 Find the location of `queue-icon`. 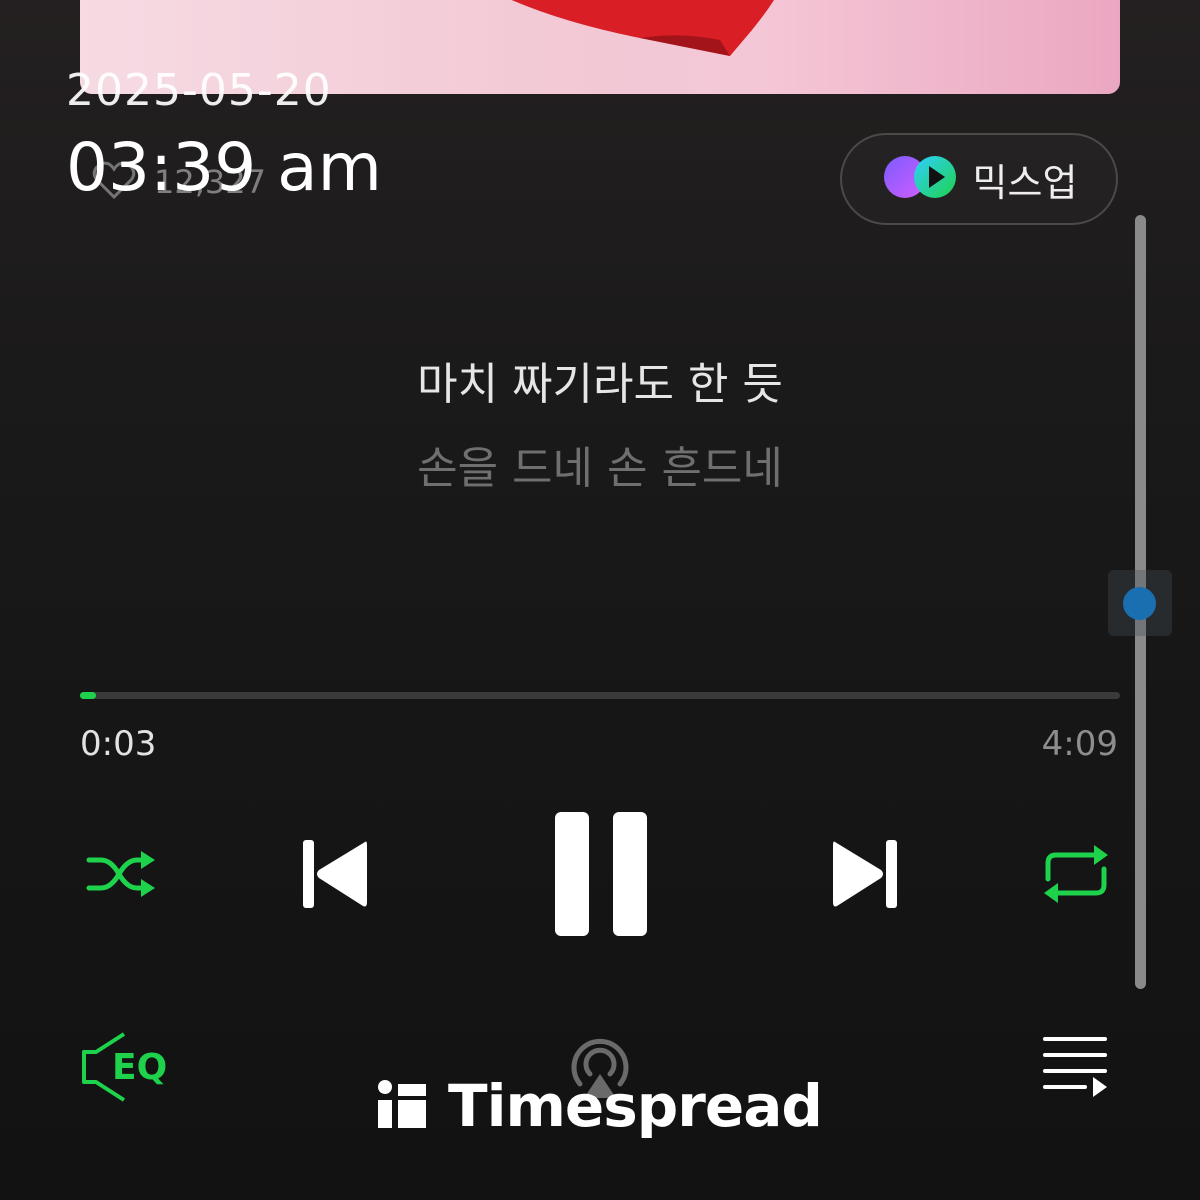

queue-icon is located at coordinates (1076, 1068).